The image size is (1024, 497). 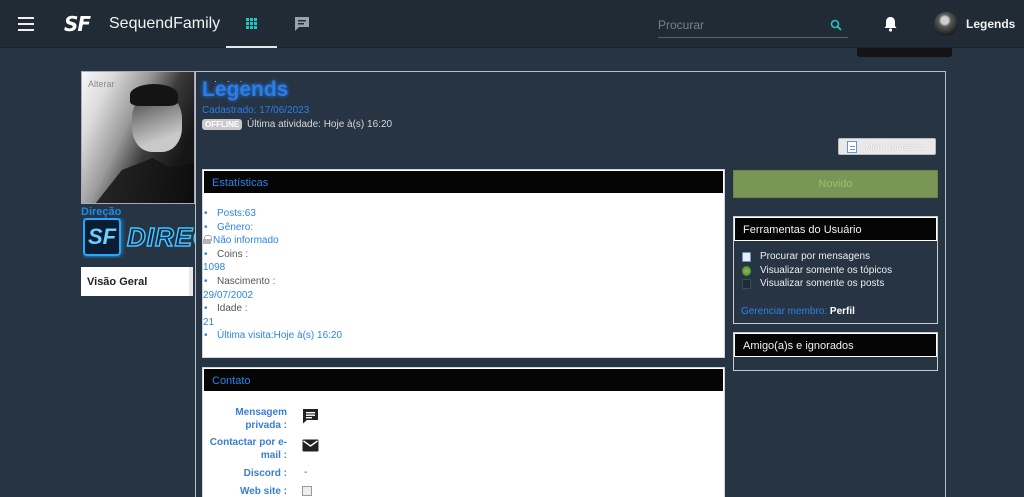 I want to click on private-message-label: Mensagem privada :, so click(x=261, y=419).